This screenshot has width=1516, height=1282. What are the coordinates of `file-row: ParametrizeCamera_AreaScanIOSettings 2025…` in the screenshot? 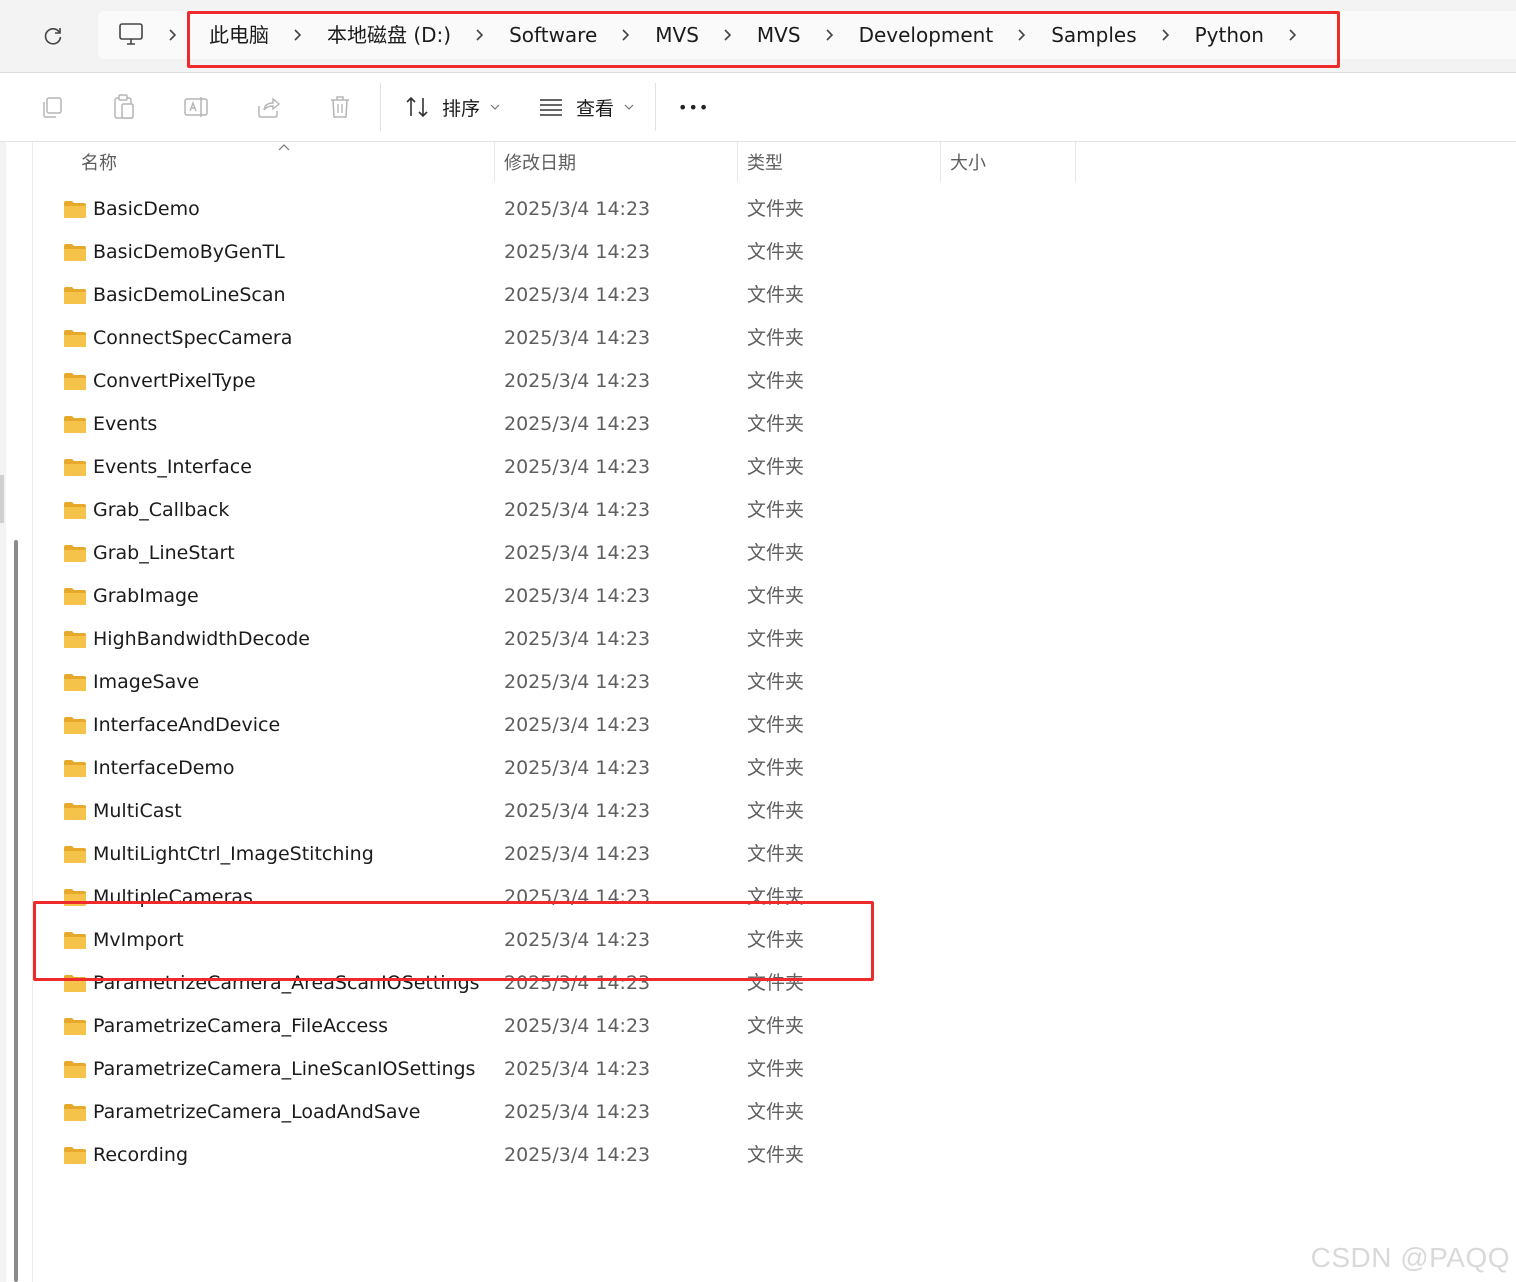 It's located at (550, 983).